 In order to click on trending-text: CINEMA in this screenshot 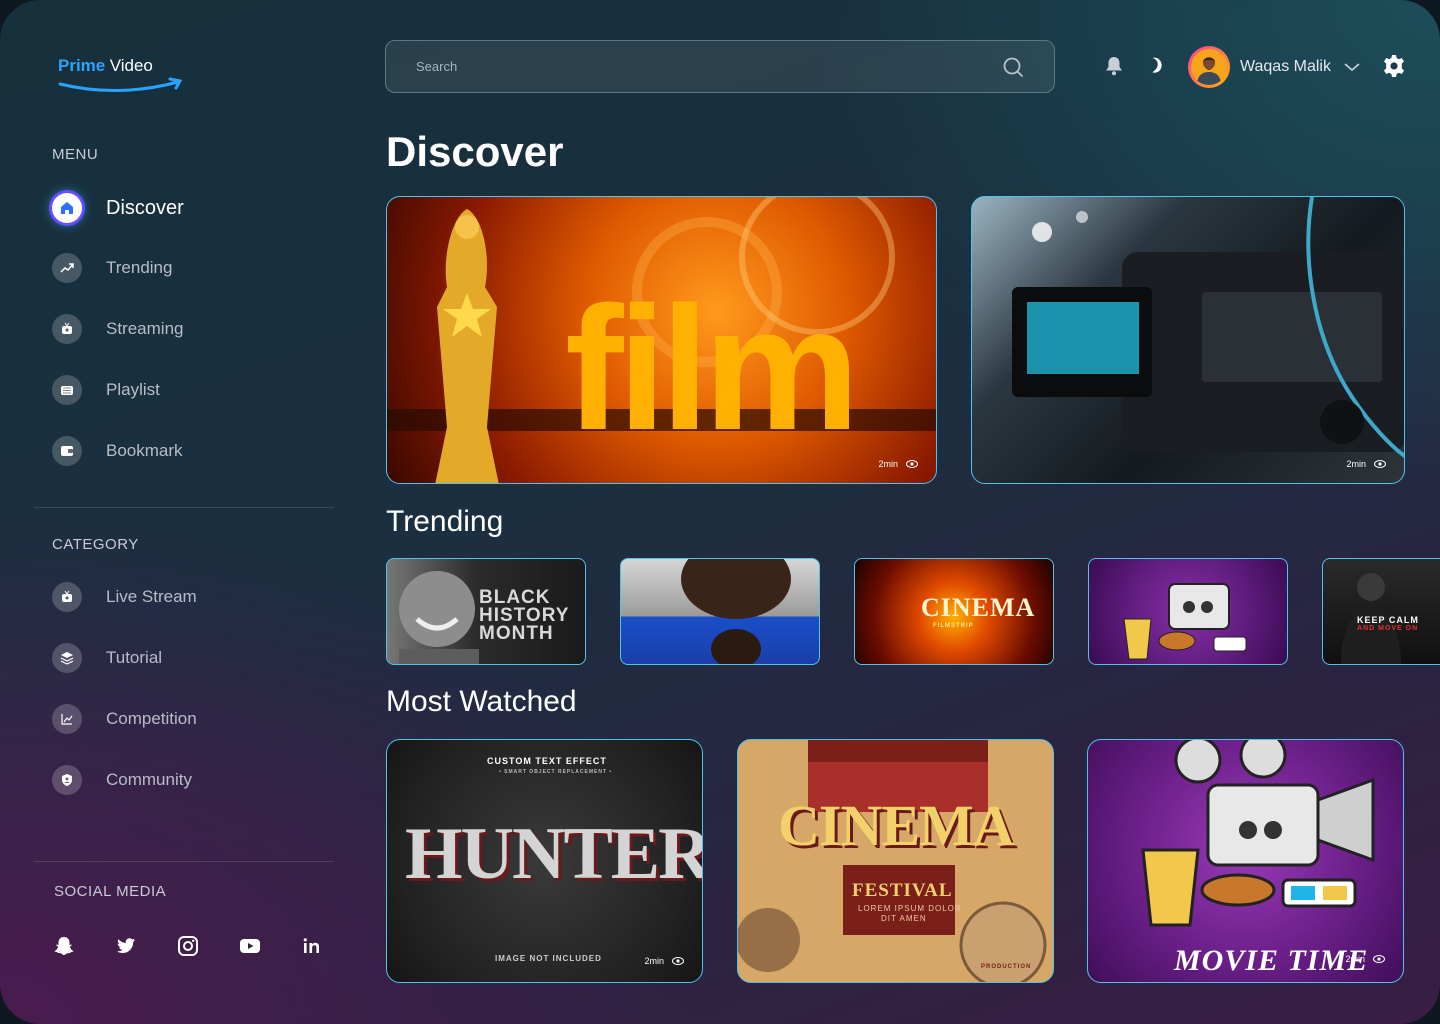, I will do `click(978, 607)`.